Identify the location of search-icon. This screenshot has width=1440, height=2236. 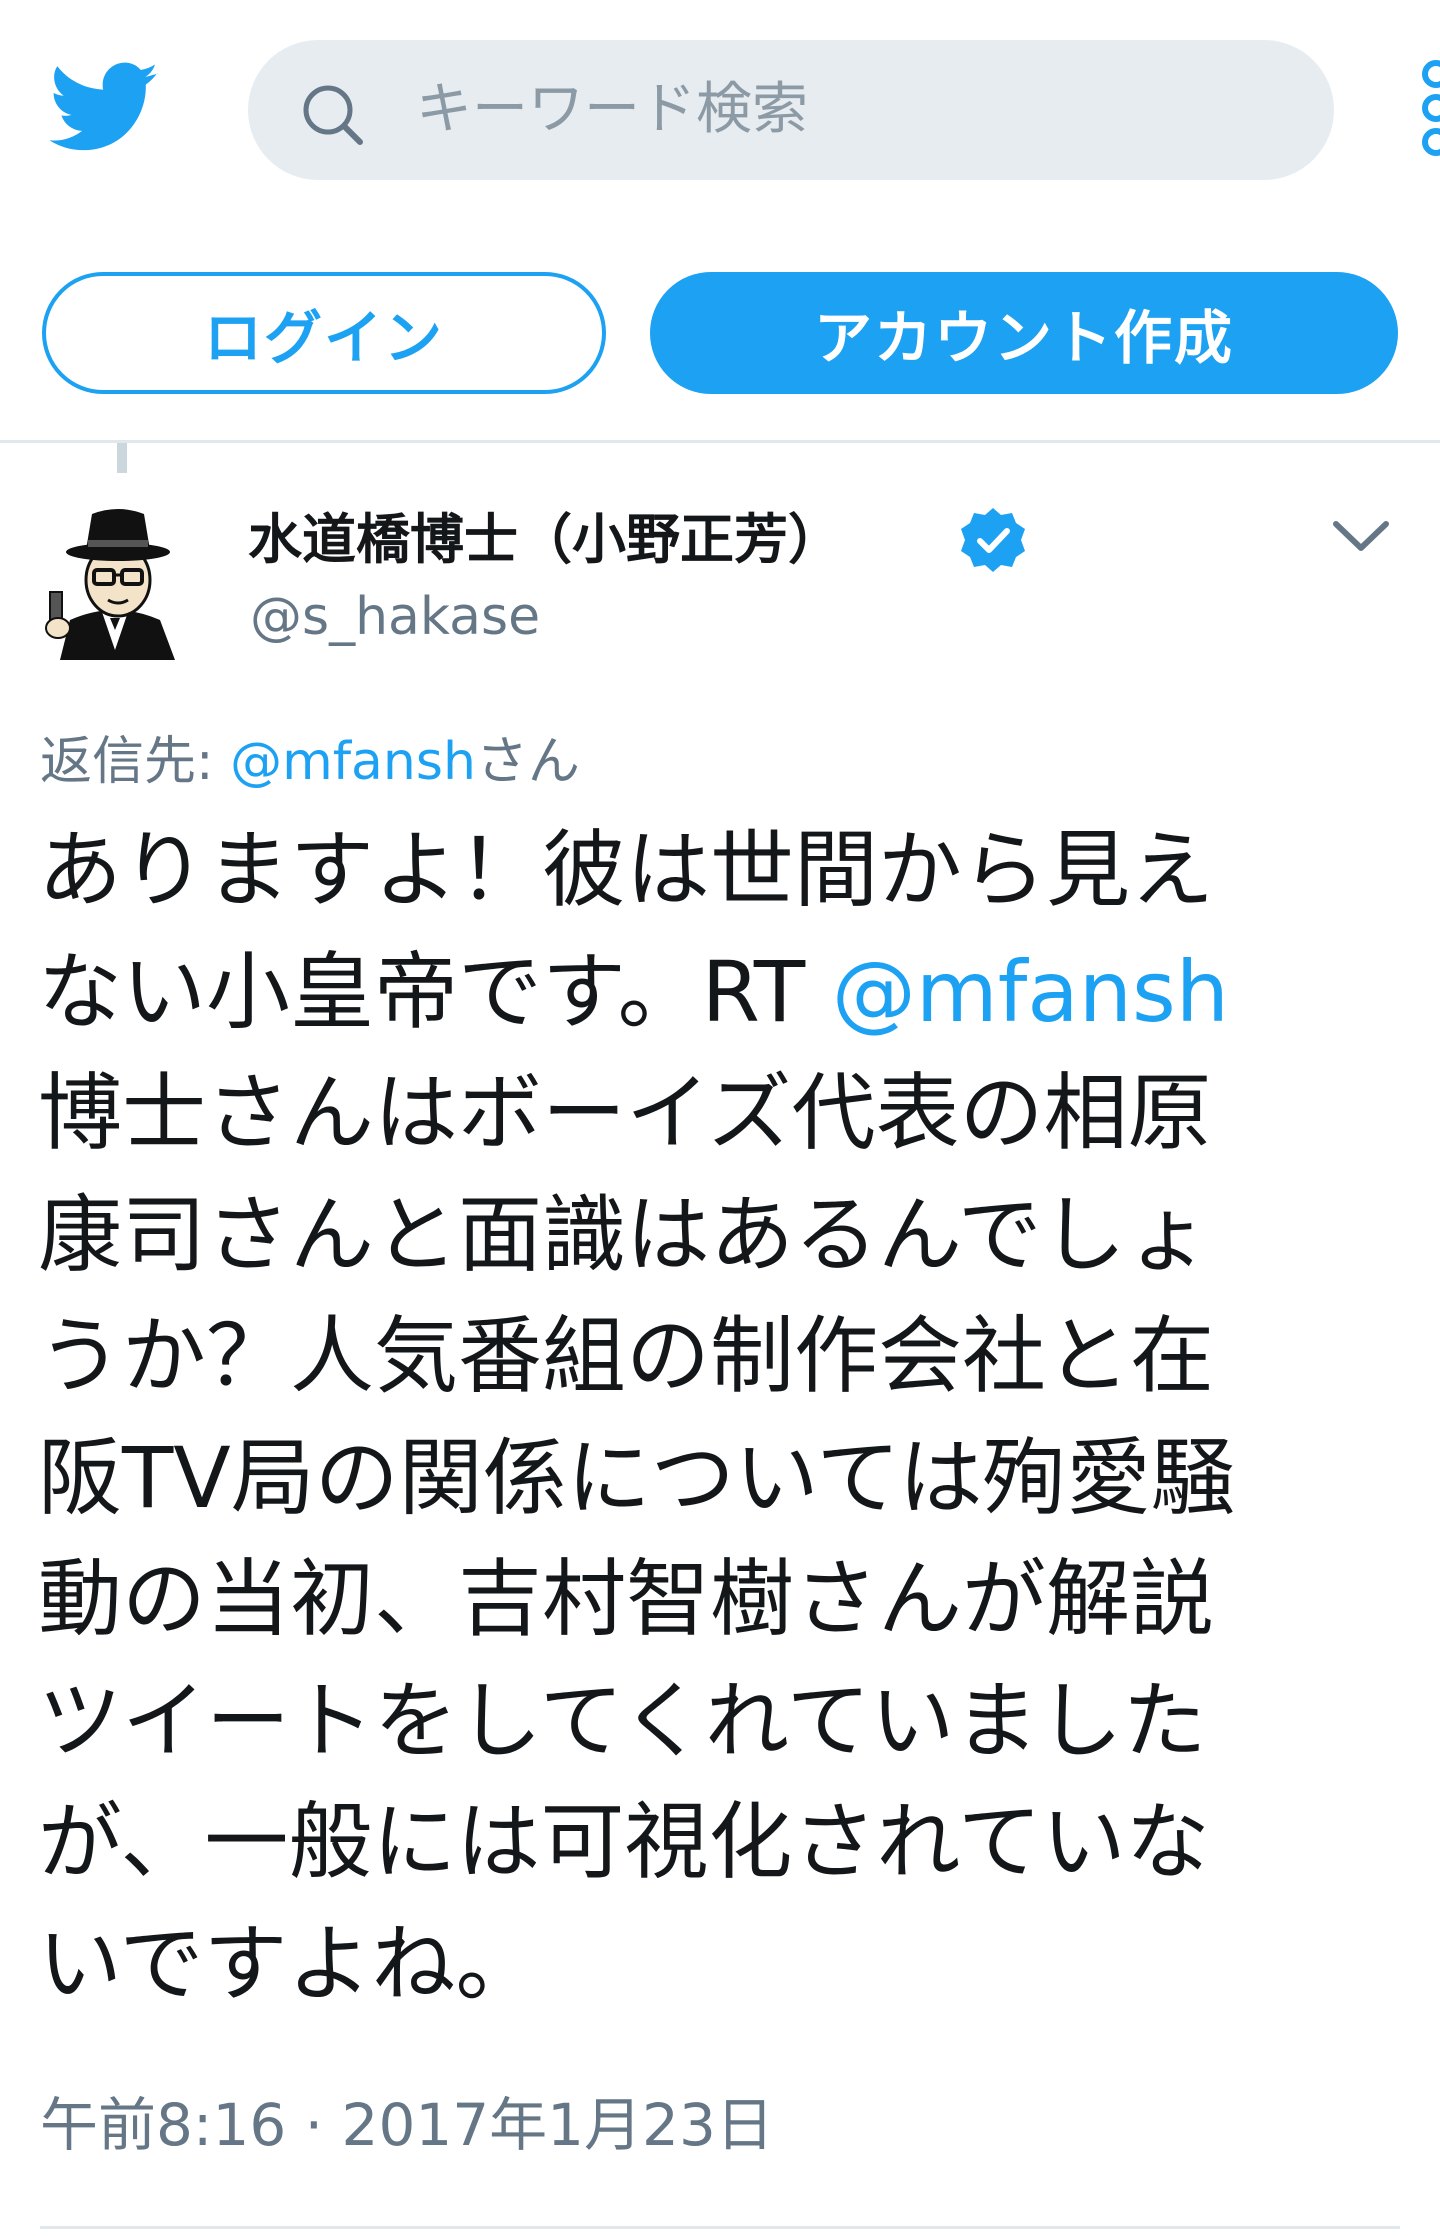
(333, 115).